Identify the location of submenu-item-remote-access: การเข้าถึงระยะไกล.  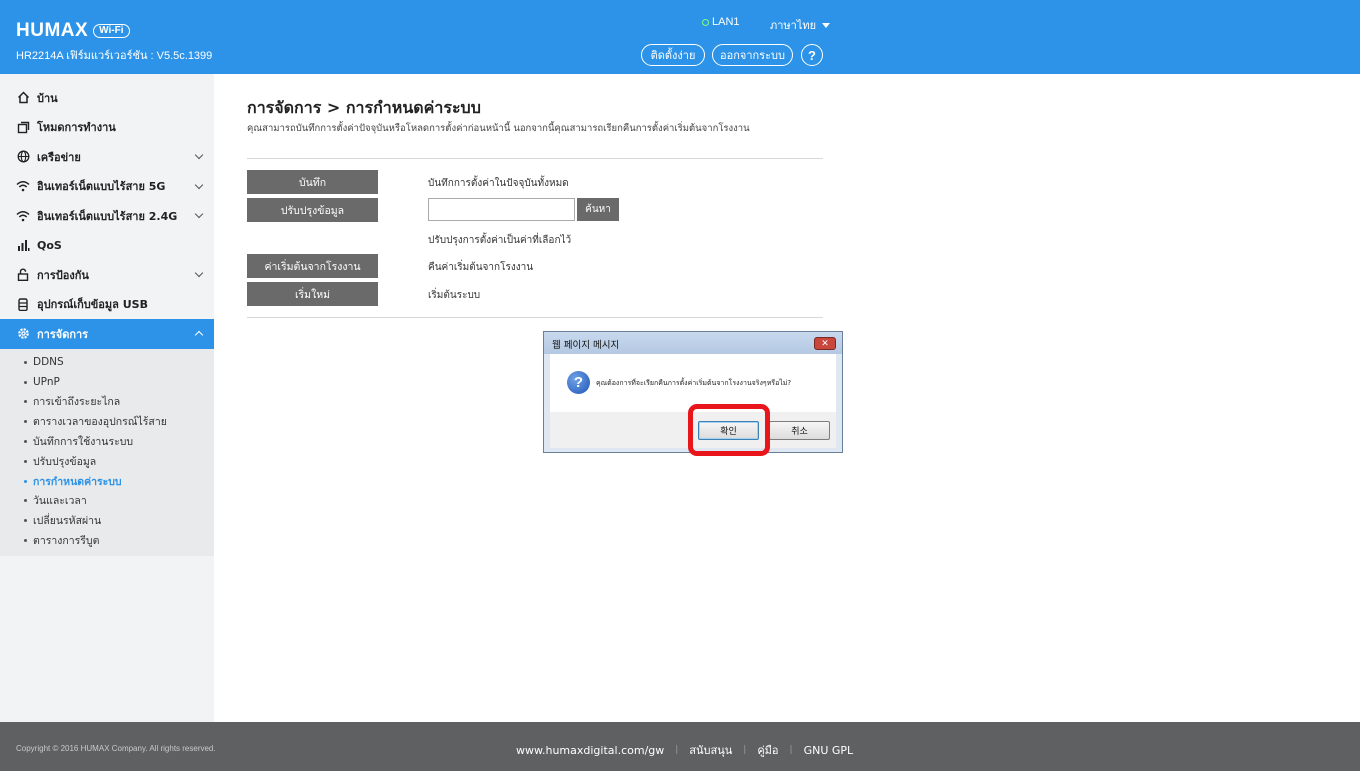
(107, 402).